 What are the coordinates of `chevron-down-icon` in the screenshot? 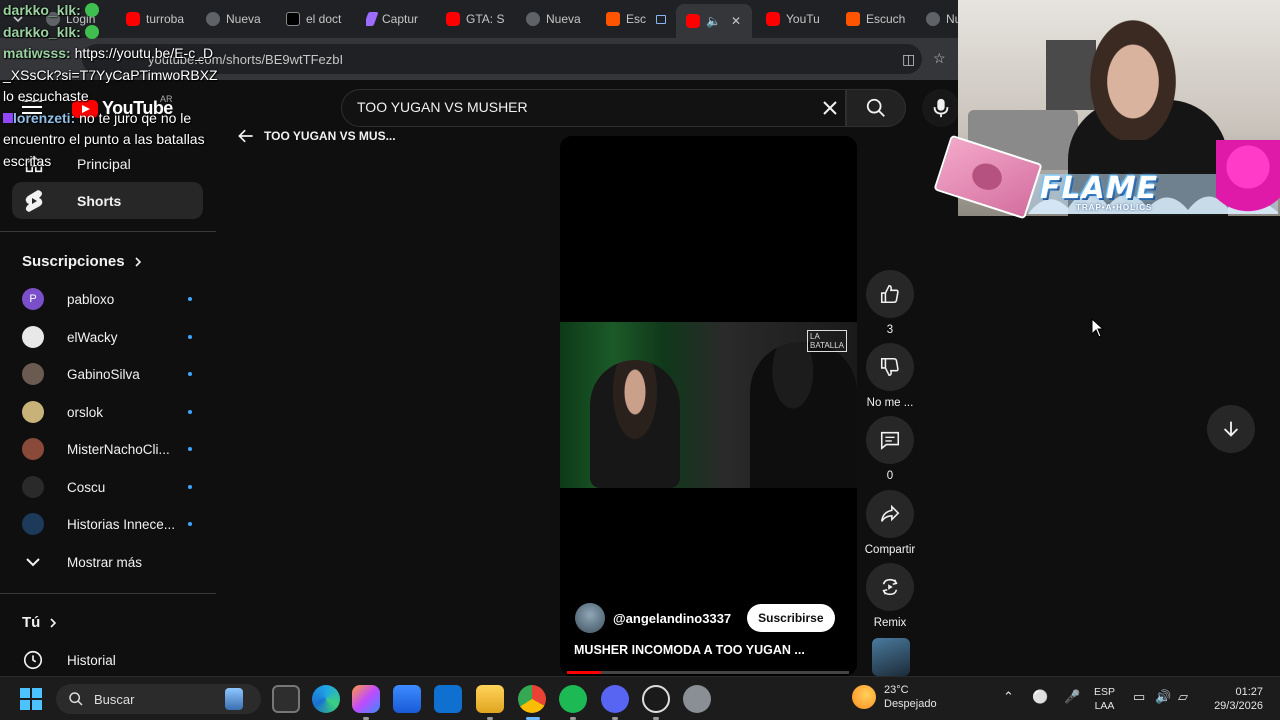 It's located at (33, 562).